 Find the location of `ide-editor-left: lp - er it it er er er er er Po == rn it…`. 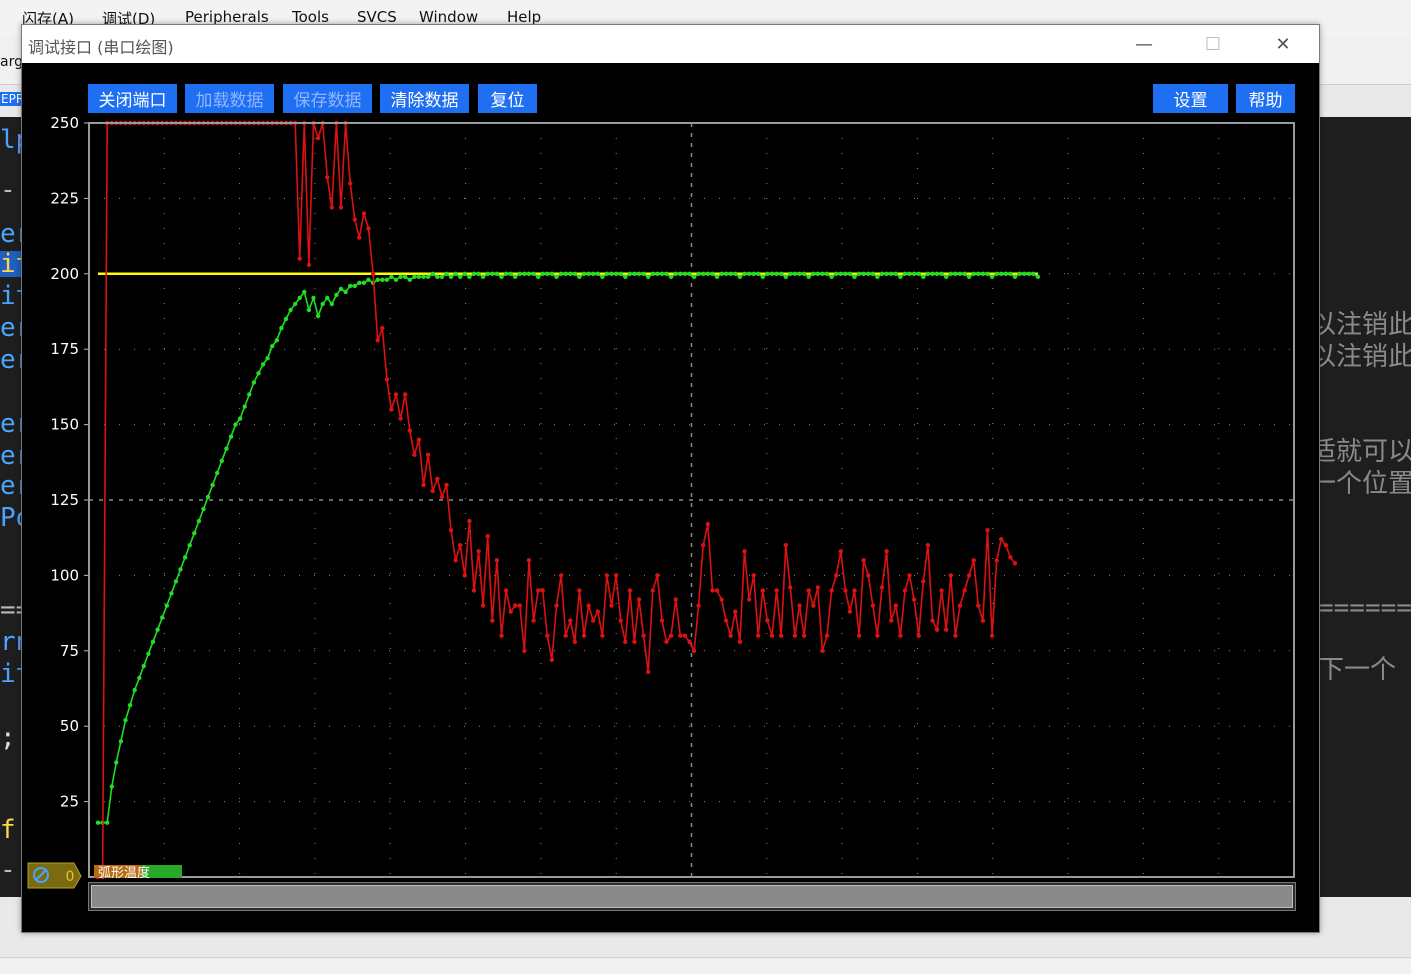

ide-editor-left: lp - er it it er er er er er Po == rn it… is located at coordinates (11, 507).